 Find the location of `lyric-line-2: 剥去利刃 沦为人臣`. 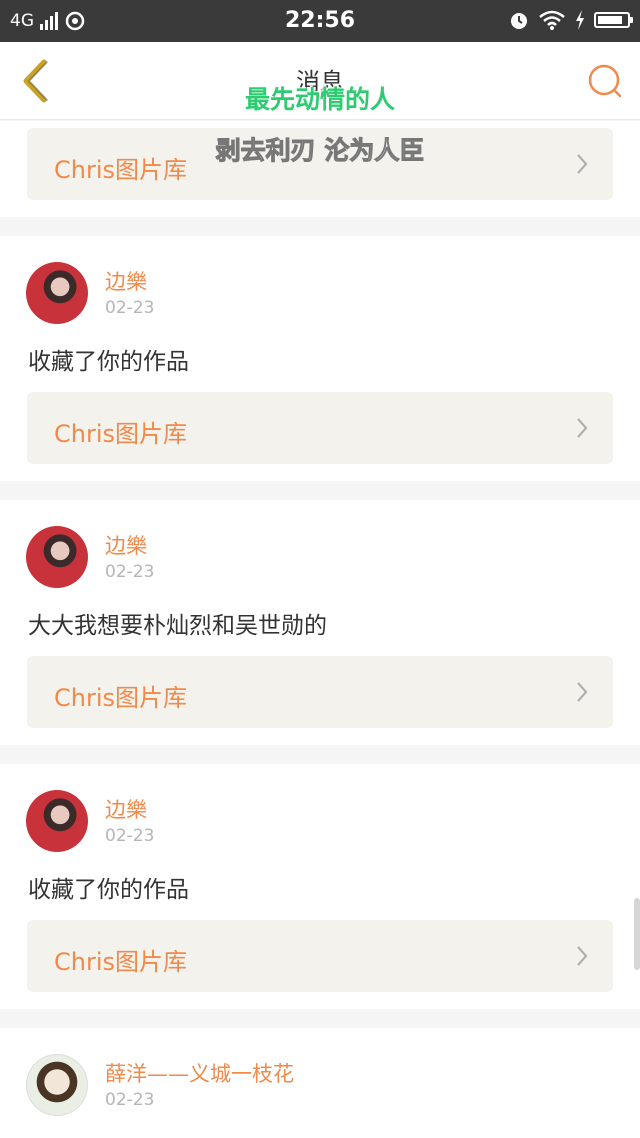

lyric-line-2: 剥去利刃 沦为人臣 is located at coordinates (320, 151).